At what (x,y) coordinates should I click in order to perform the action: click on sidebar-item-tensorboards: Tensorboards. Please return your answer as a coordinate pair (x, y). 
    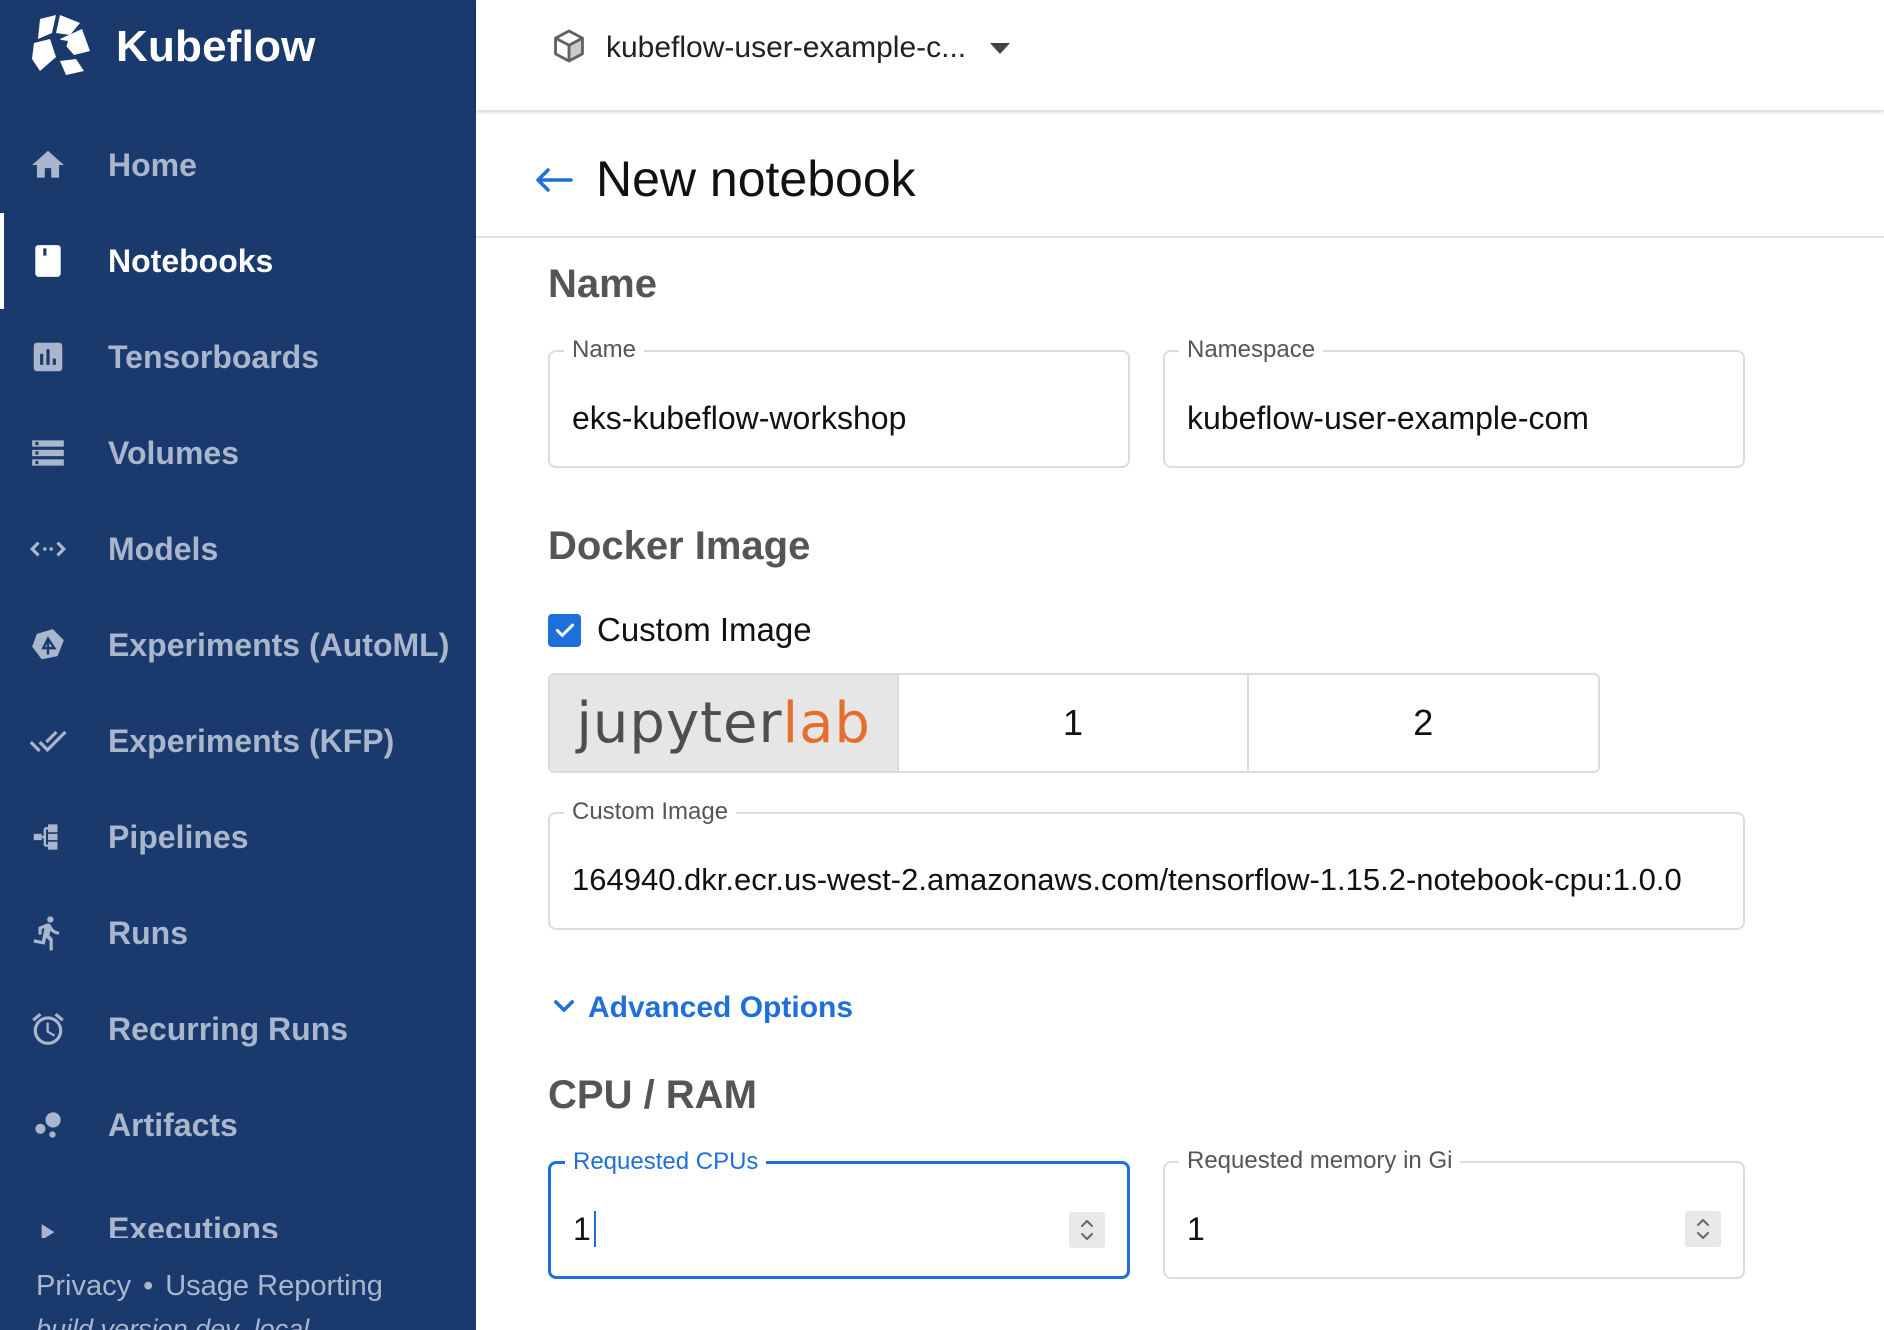
    Looking at the image, I should click on (238, 357).